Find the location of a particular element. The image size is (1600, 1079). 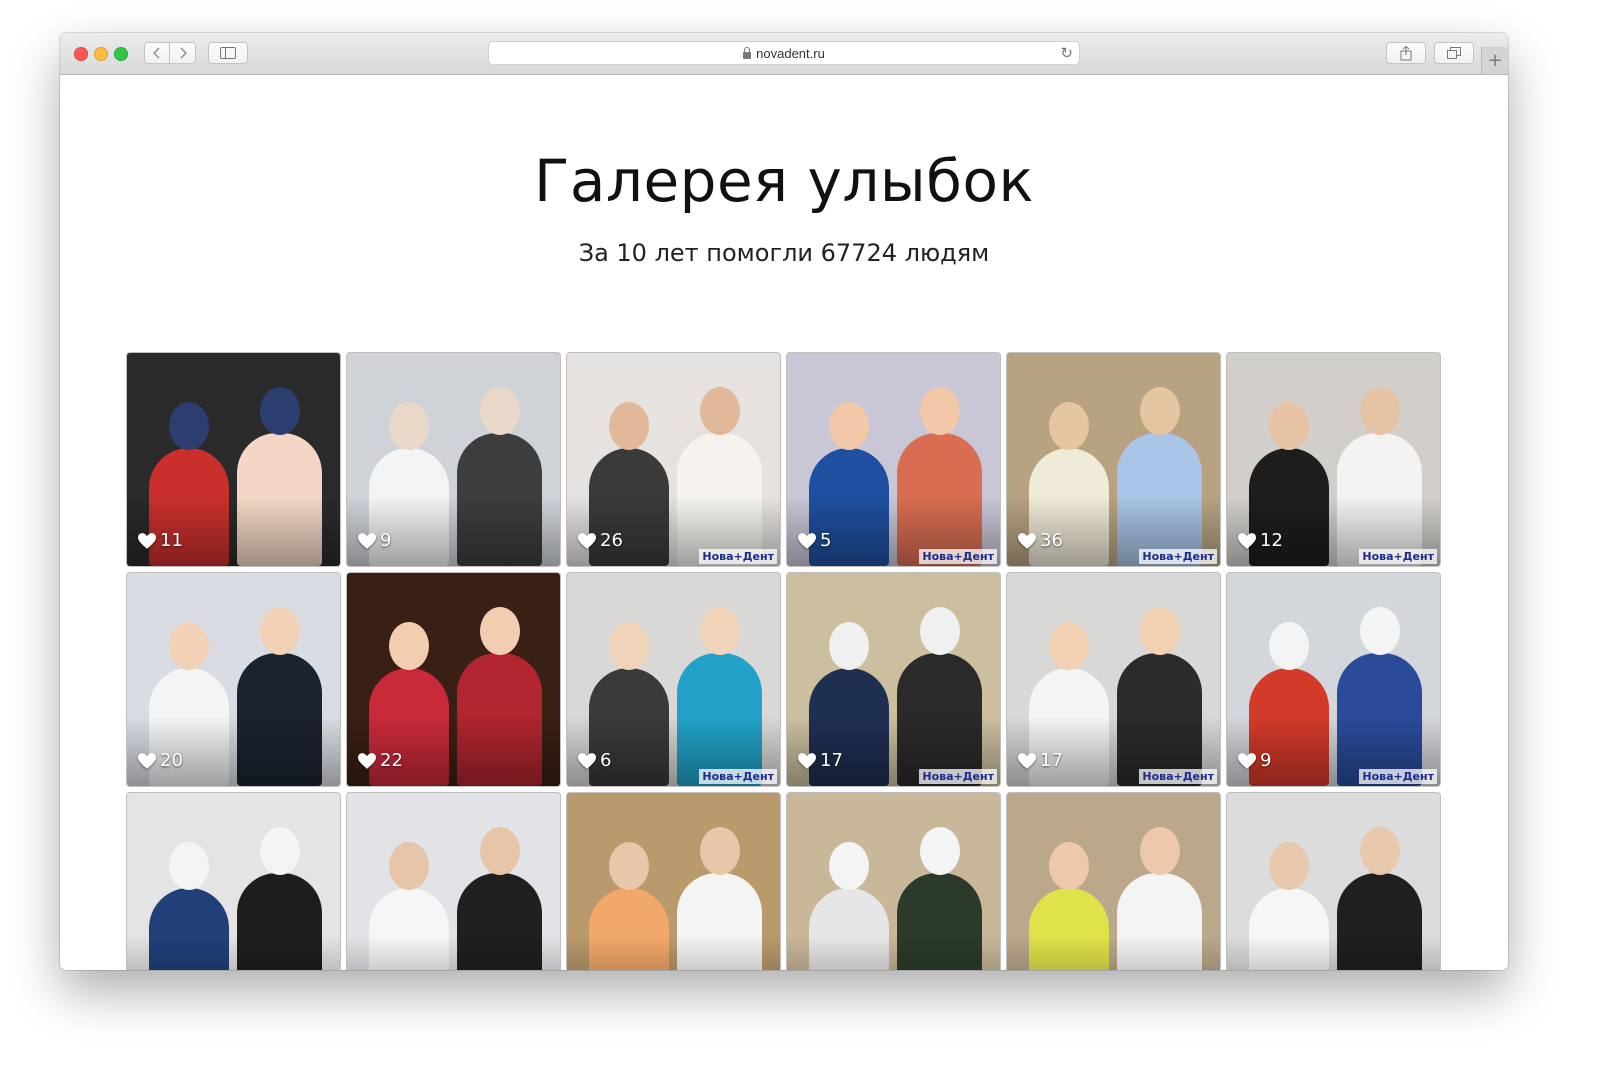

like-count: 26 is located at coordinates (611, 540).